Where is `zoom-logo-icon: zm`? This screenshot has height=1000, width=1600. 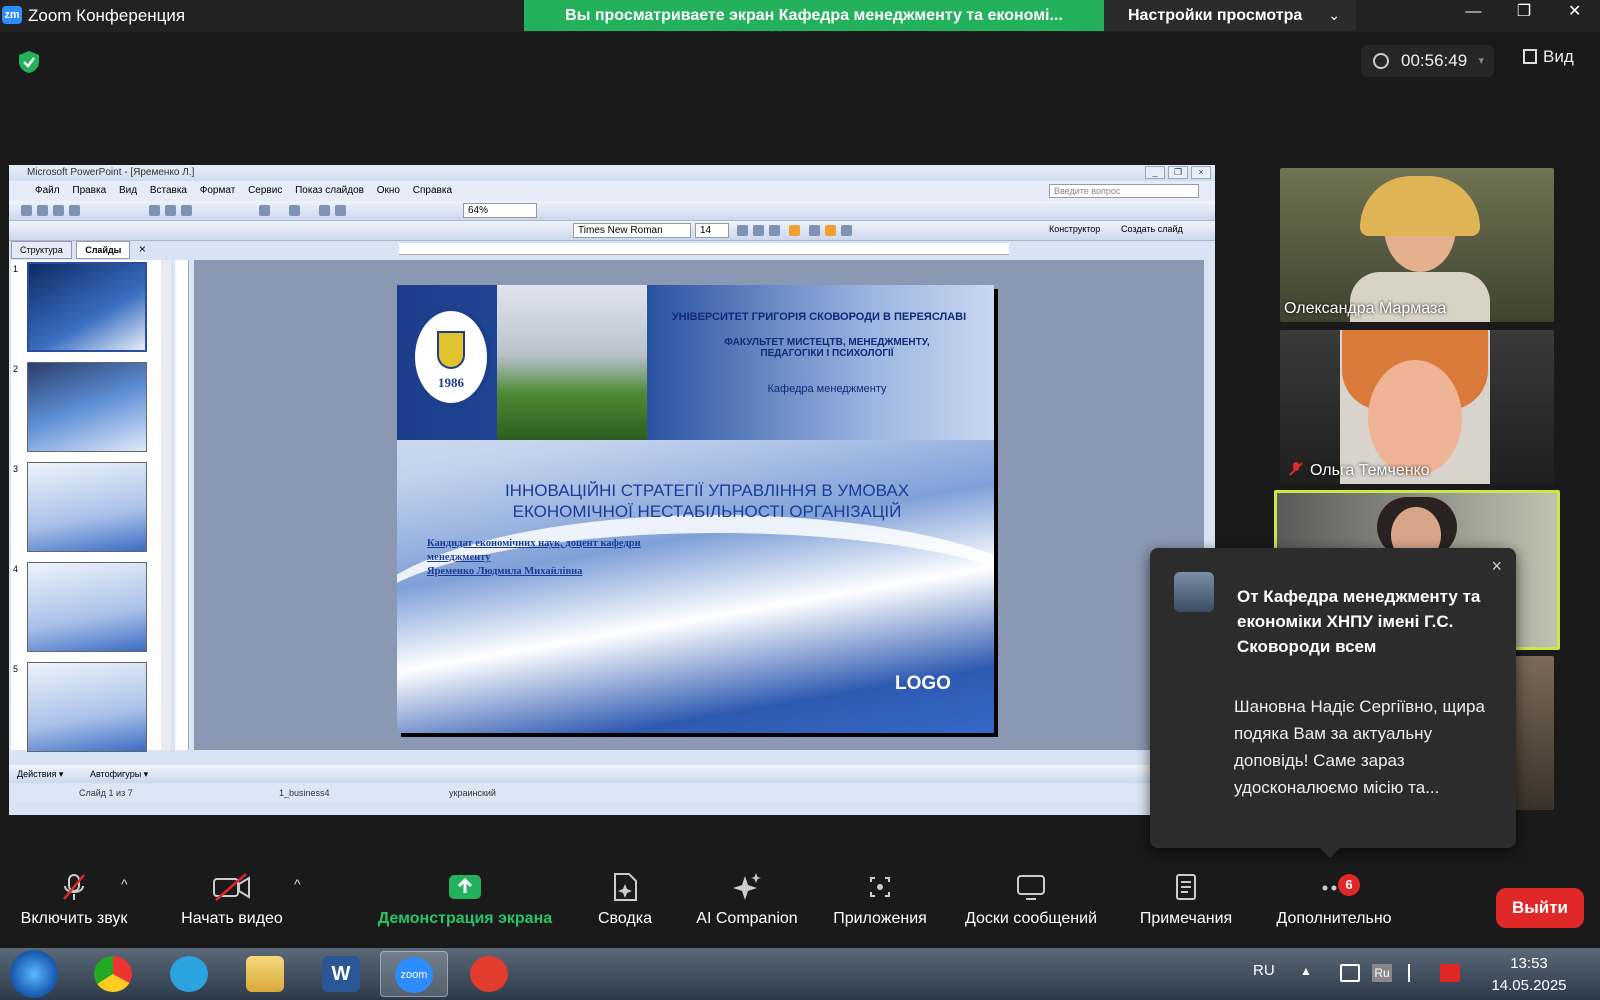 zoom-logo-icon: zm is located at coordinates (12, 15).